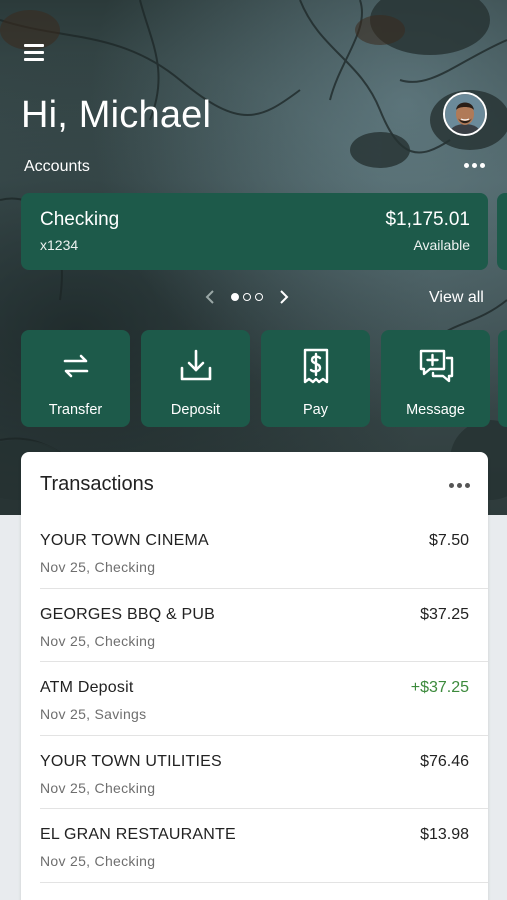 This screenshot has width=507, height=900. I want to click on page-indicator, so click(247, 297).